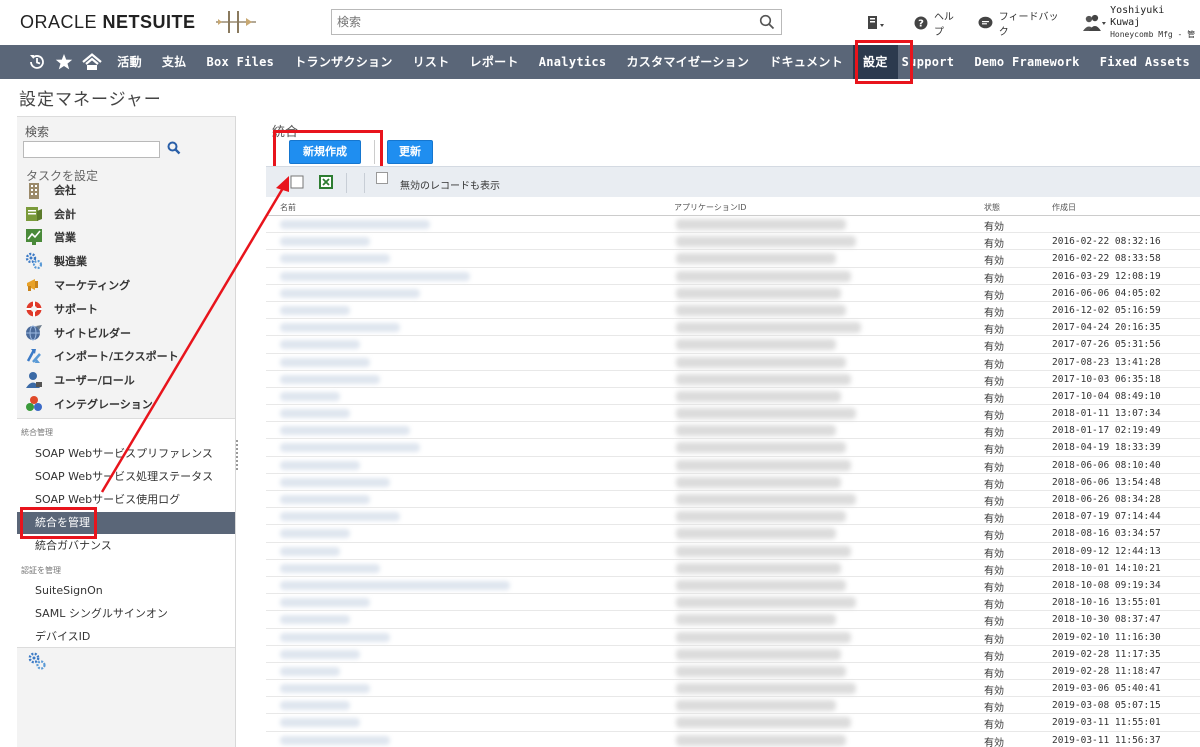 This screenshot has height=747, width=1200. What do you see at coordinates (61, 309) in the screenshot?
I see `task-support: サポート` at bounding box center [61, 309].